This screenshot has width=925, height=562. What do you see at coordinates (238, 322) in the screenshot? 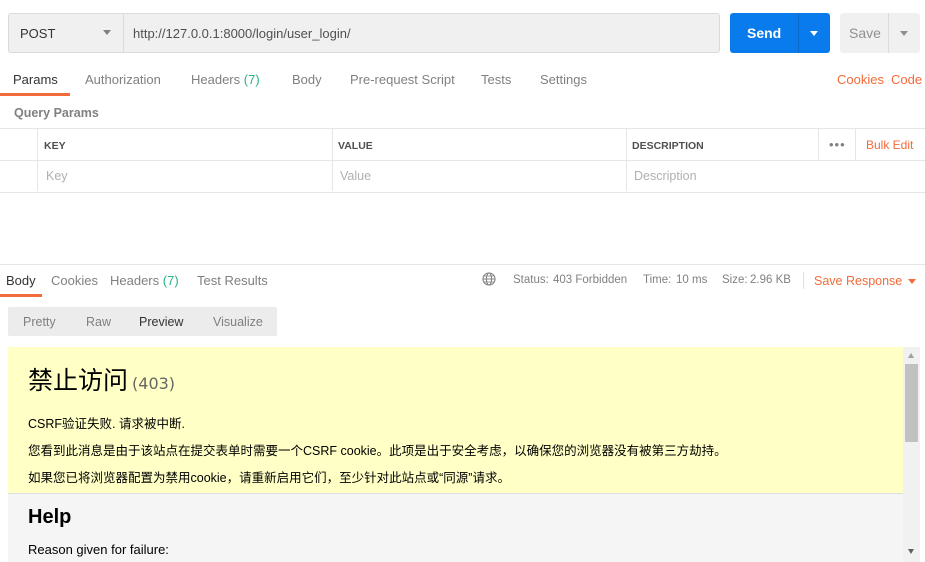
I see `format-visualize: Visualize` at bounding box center [238, 322].